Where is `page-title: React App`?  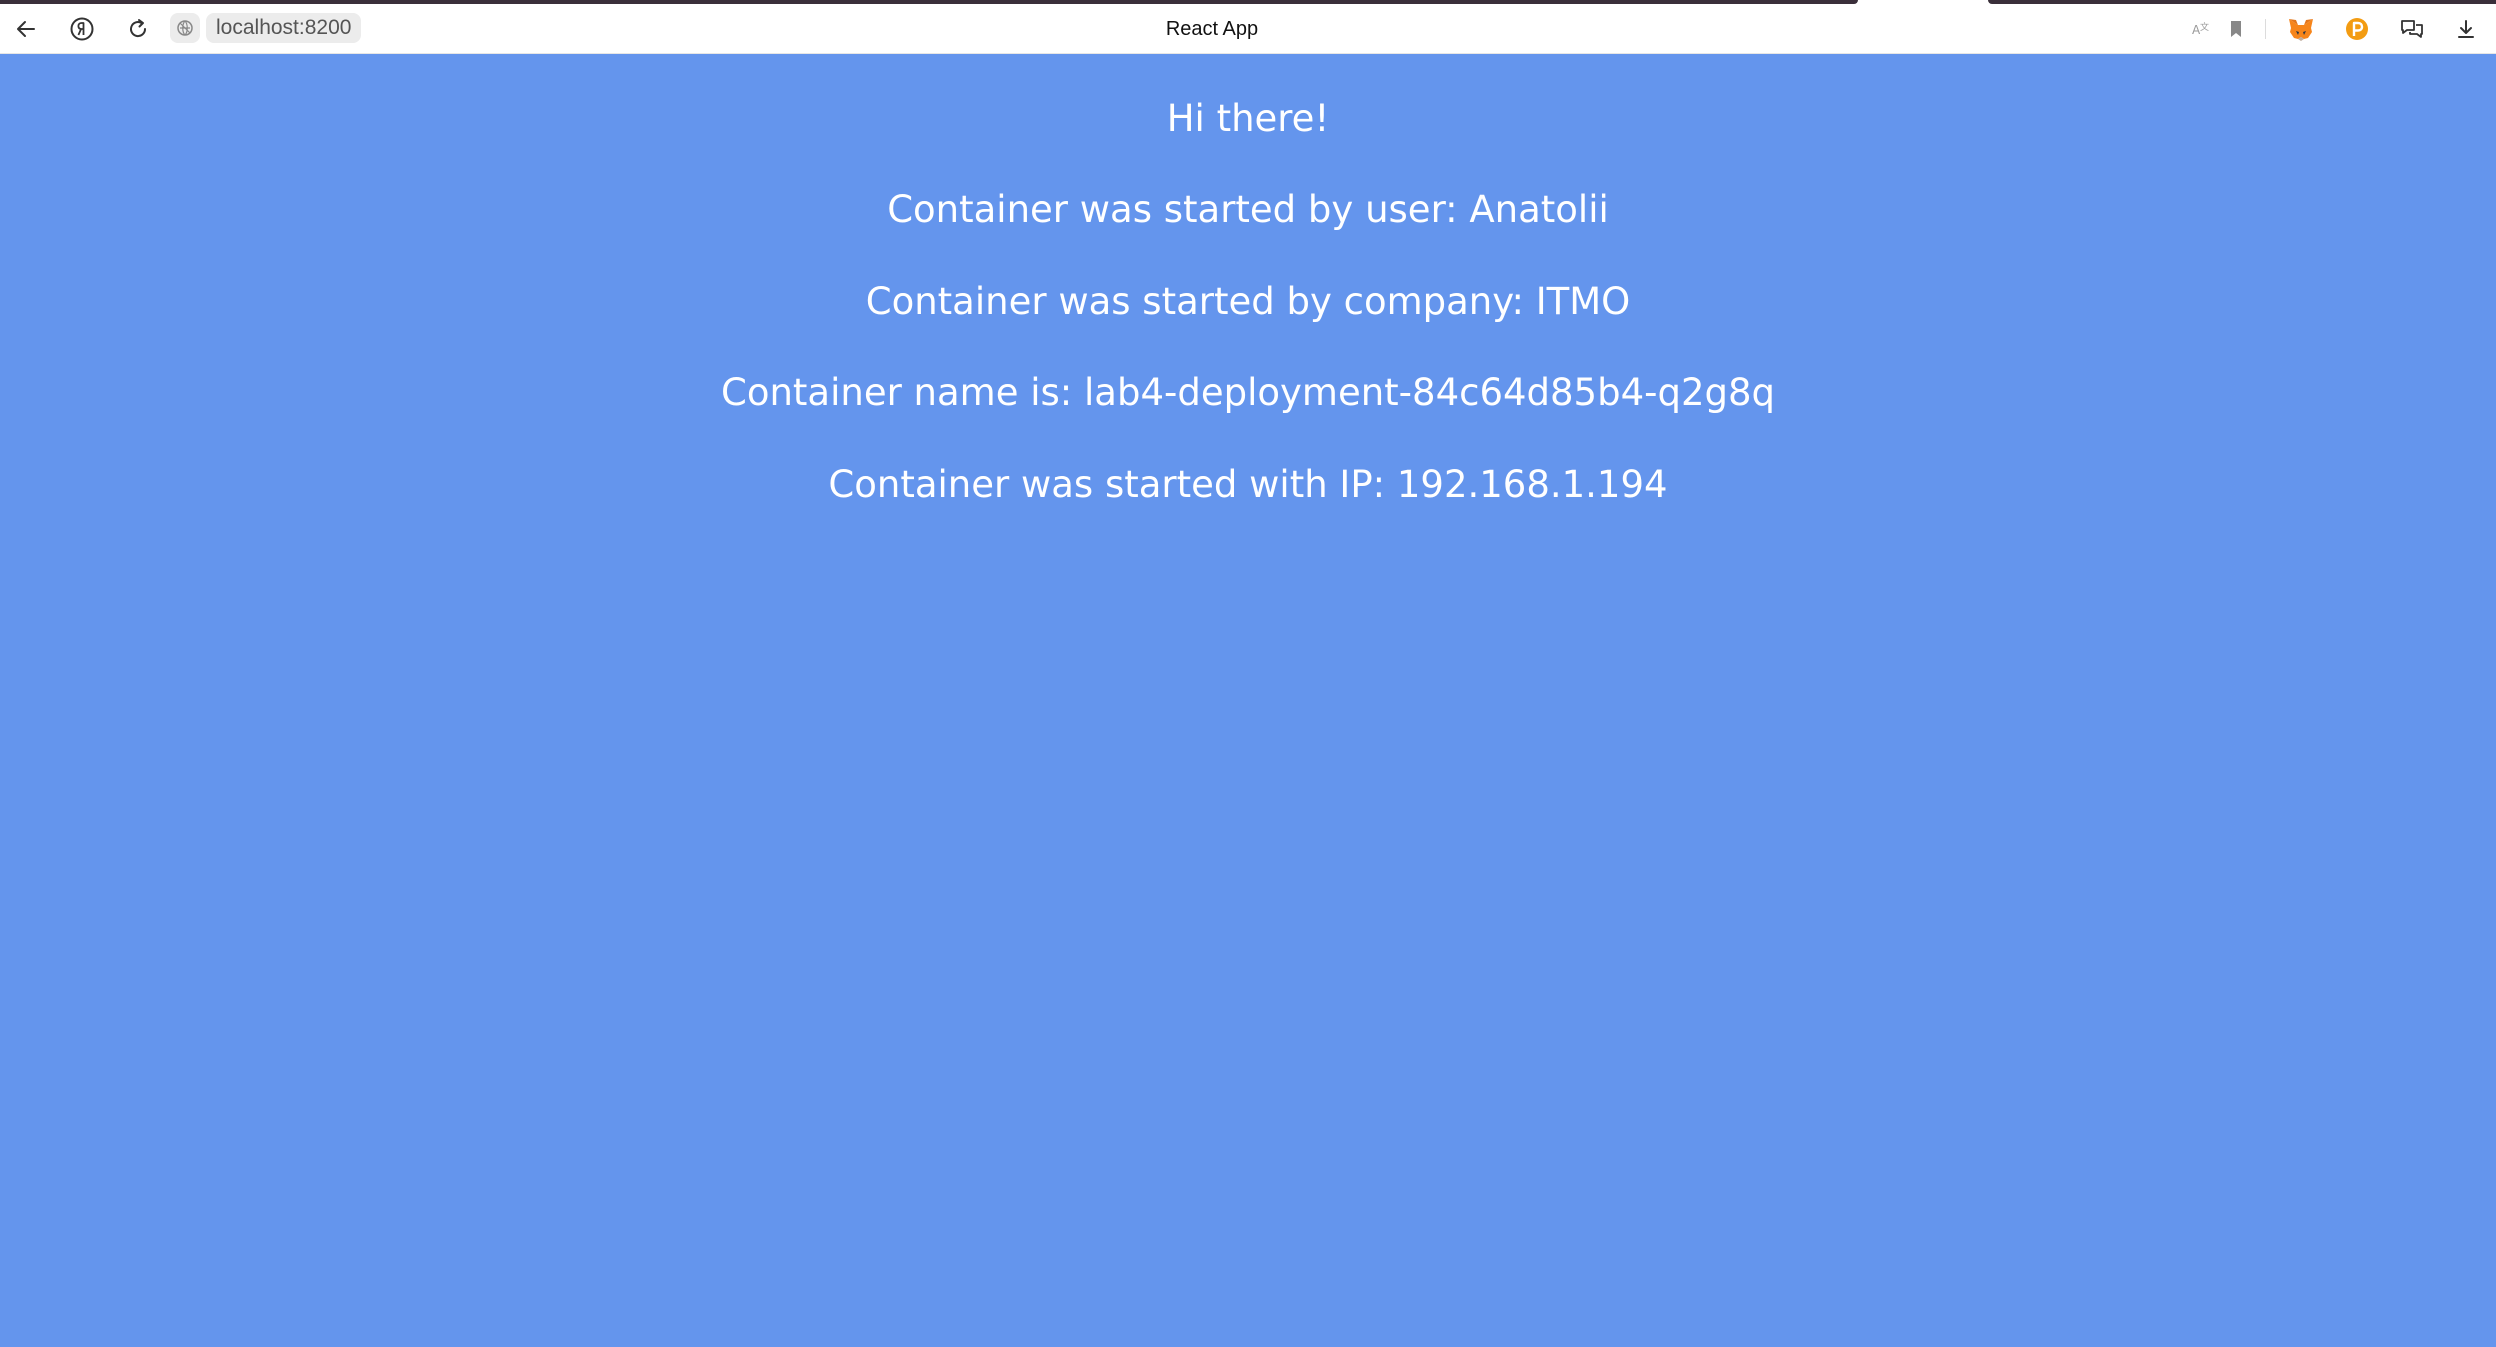 page-title: React App is located at coordinates (1212, 29).